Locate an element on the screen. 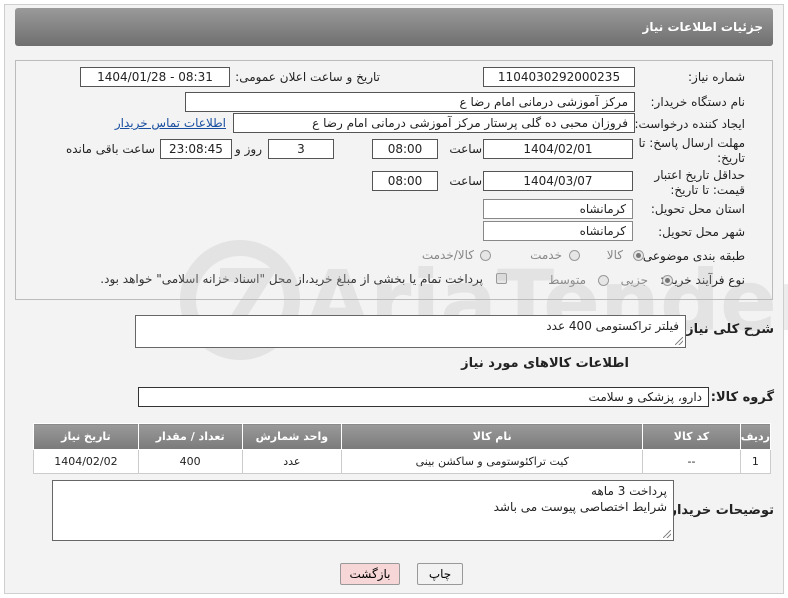 The width and height of the screenshot is (788, 598). buyer-notes-line-2: شرایط اختصاصی پیوست می باشد is located at coordinates (580, 507).